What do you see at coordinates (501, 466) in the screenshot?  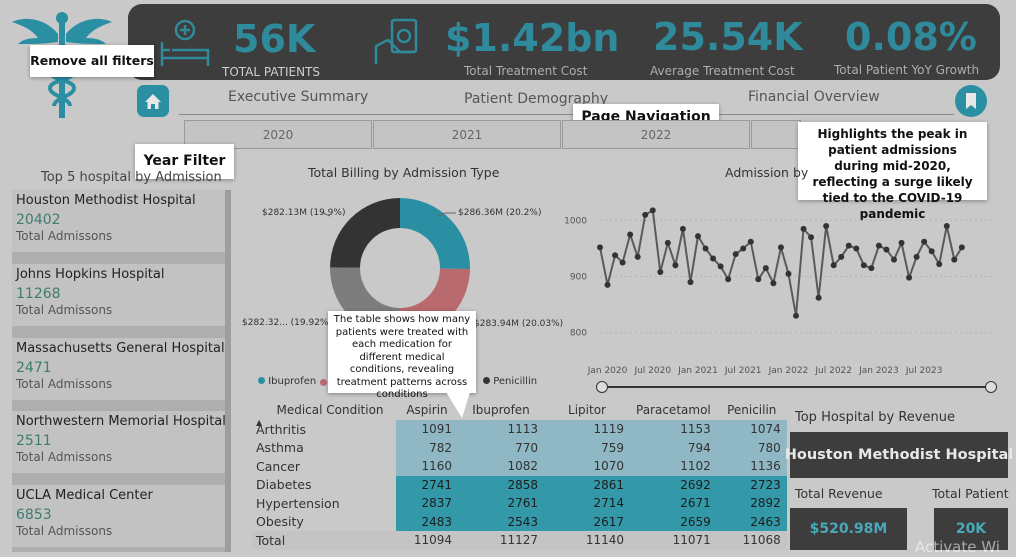 I see `value-cell: 1082` at bounding box center [501, 466].